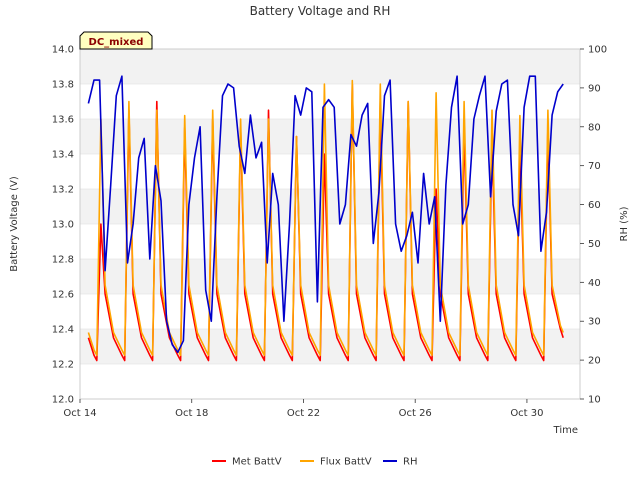 This screenshot has width=640, height=480. Describe the element at coordinates (63, 330) in the screenshot. I see `y-tick-label: 12.4` at that location.